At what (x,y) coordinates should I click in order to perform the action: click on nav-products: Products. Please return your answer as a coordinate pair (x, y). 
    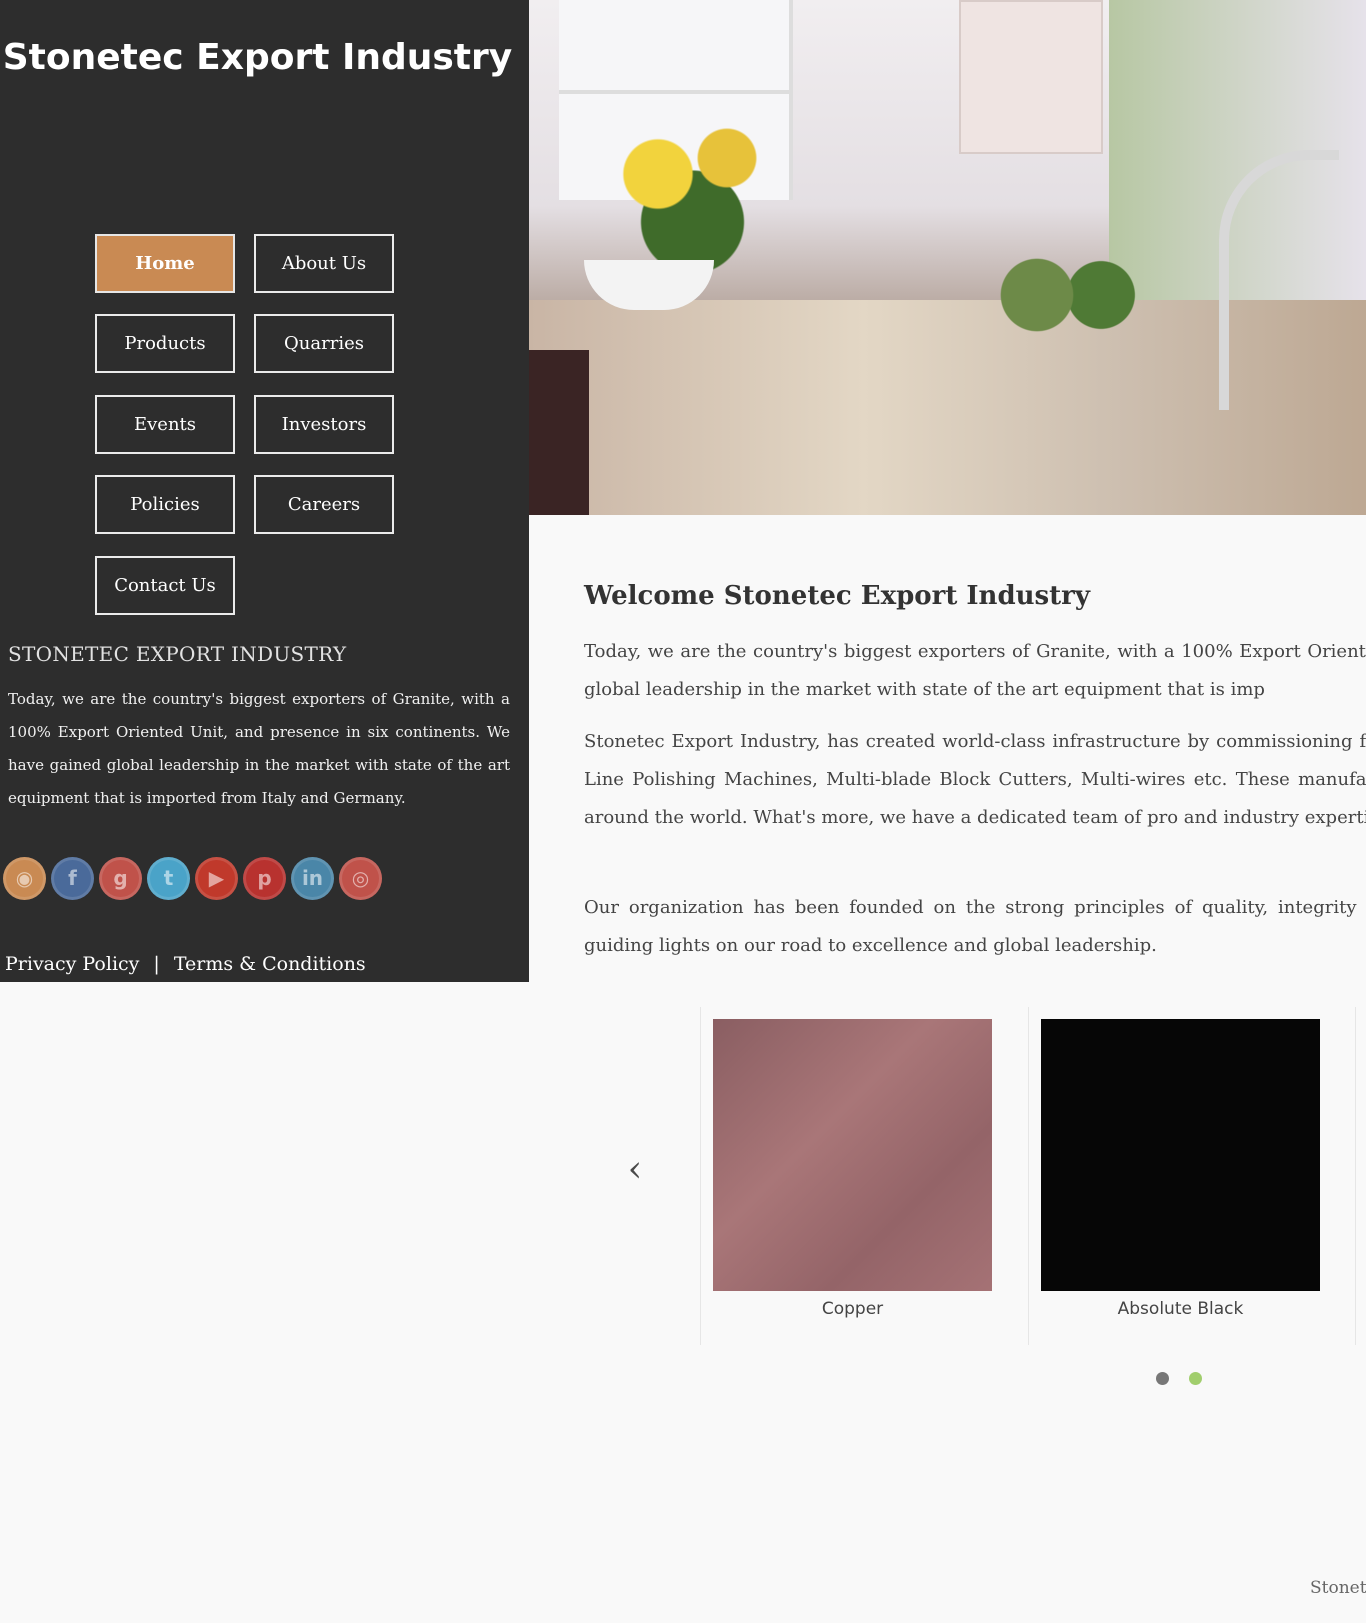
    Looking at the image, I should click on (165, 343).